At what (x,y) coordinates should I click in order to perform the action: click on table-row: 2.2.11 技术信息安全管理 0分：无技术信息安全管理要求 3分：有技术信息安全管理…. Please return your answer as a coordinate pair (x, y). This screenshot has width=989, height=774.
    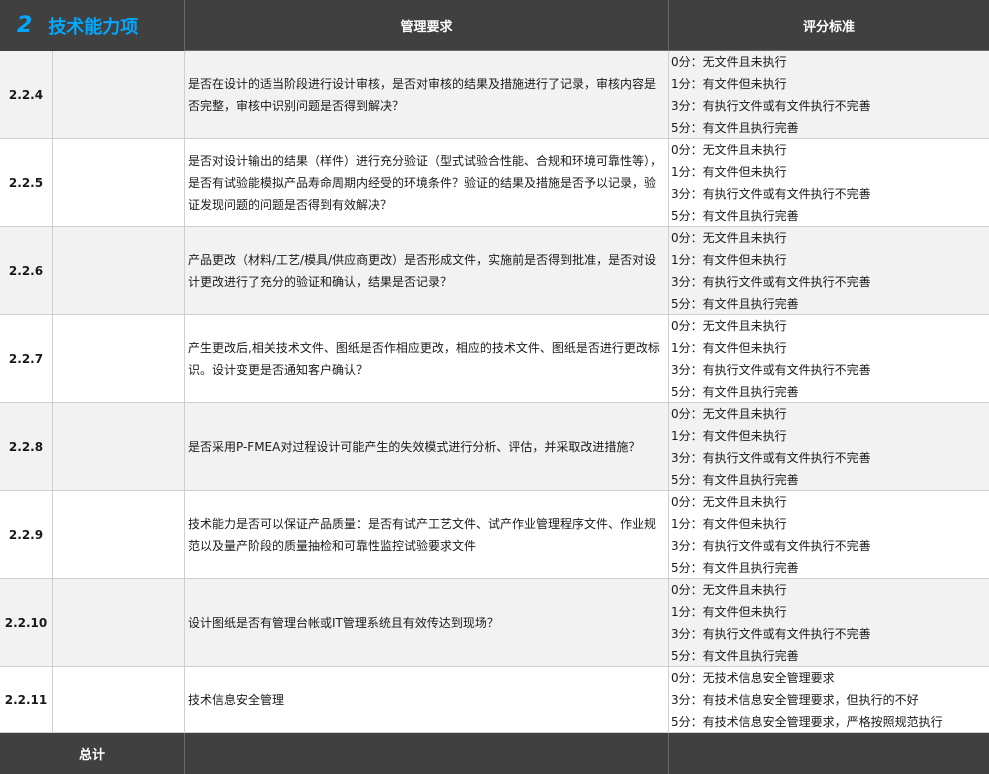
    Looking at the image, I should click on (494, 700).